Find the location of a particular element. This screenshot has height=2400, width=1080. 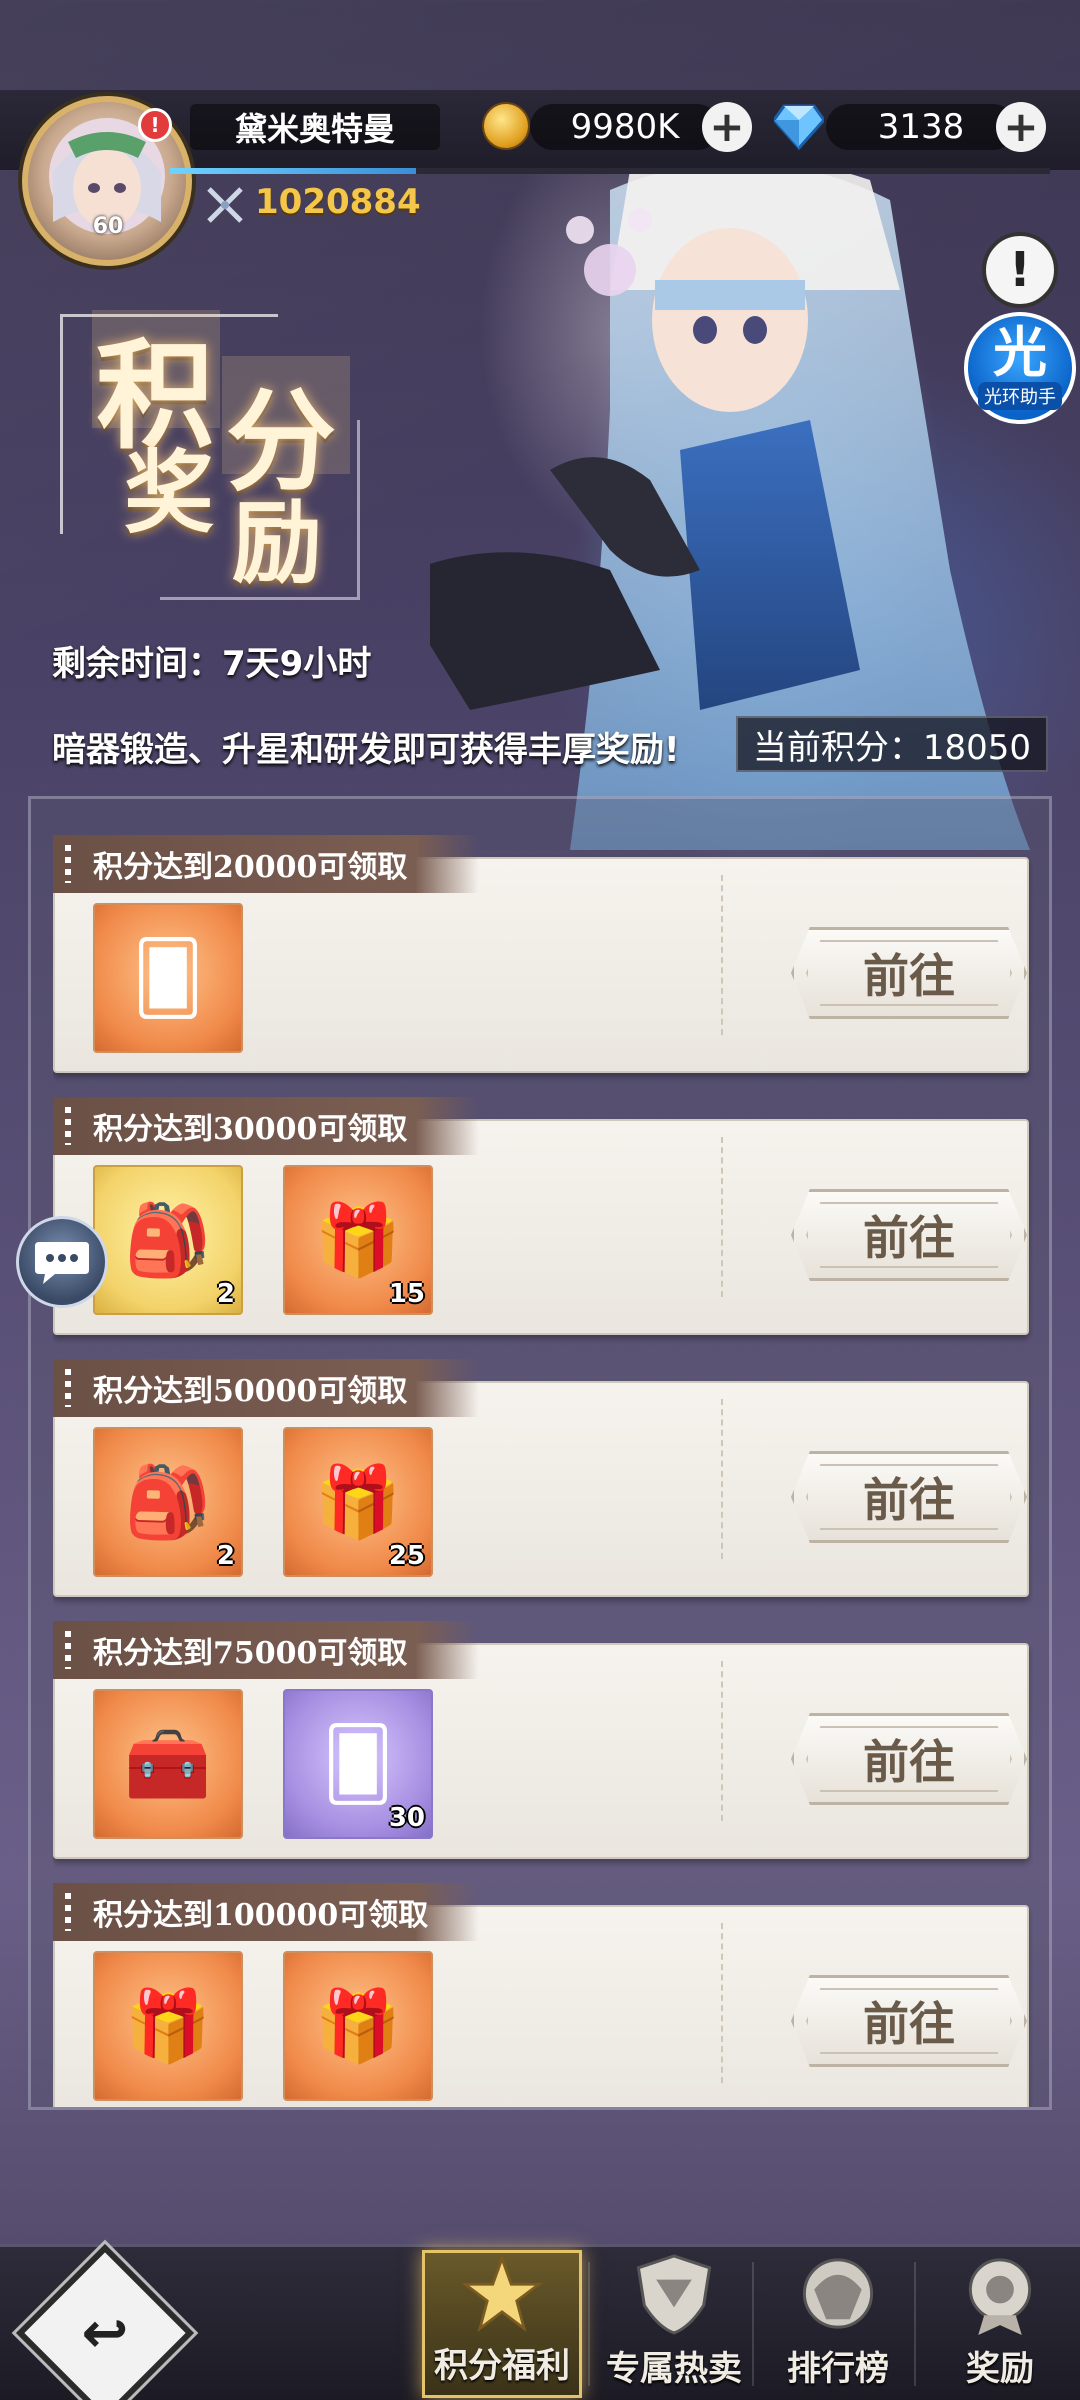

reward-threshold-label: 积分达到100000可领取 is located at coordinates (261, 1915).